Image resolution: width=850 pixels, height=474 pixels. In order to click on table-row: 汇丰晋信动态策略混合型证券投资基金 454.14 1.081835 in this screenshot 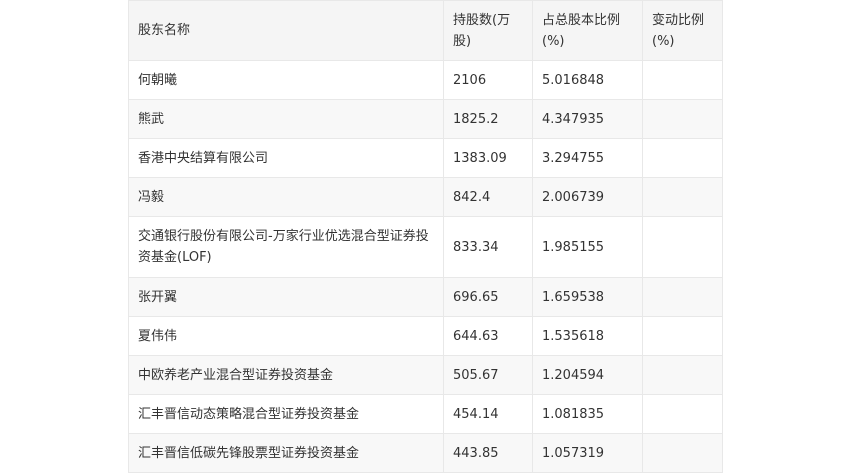, I will do `click(425, 414)`.